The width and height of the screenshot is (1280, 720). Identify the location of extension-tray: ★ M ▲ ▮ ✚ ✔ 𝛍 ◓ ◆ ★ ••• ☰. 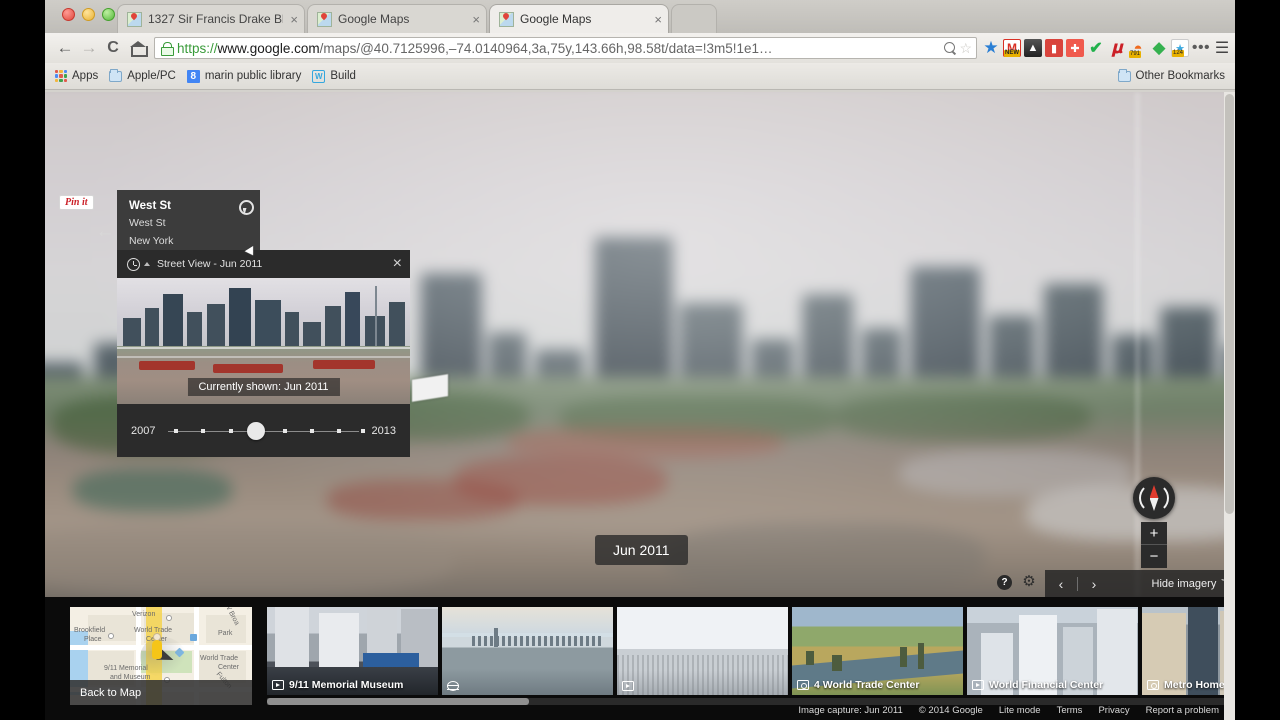
(1108, 48).